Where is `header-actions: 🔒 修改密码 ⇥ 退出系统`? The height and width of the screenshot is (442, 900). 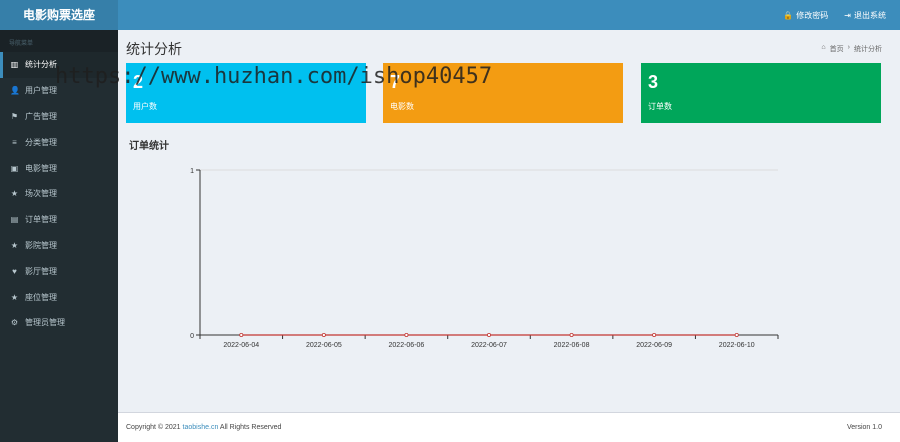
header-actions: 🔒 修改密码 ⇥ 退出系统 is located at coordinates (834, 15).